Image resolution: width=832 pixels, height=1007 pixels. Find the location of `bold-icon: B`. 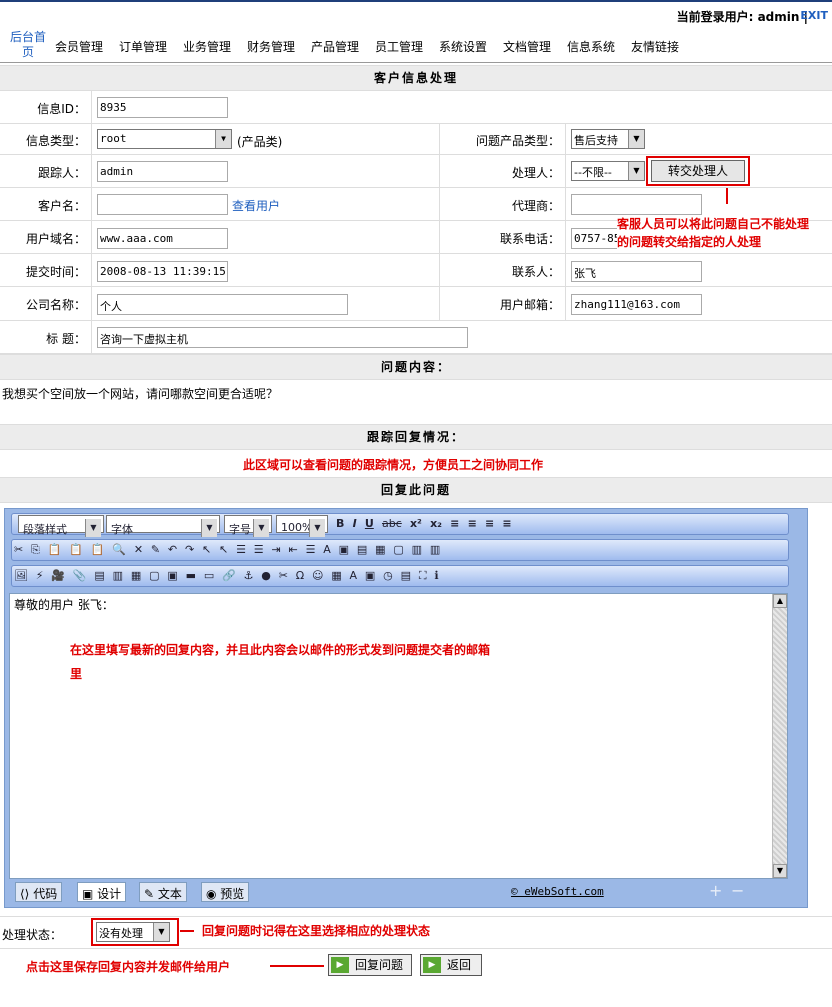

bold-icon: B is located at coordinates (340, 523).